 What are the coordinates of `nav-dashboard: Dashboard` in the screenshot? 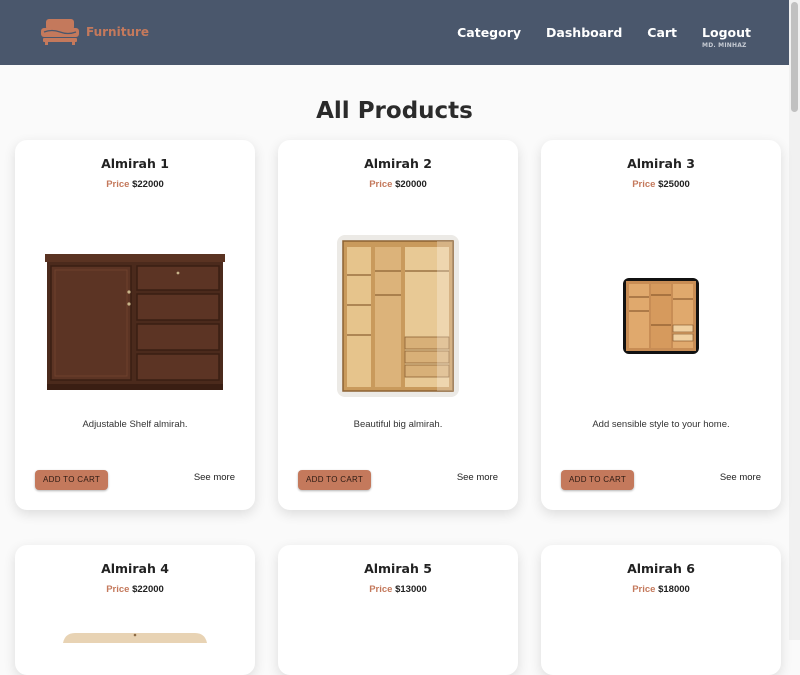 It's located at (584, 32).